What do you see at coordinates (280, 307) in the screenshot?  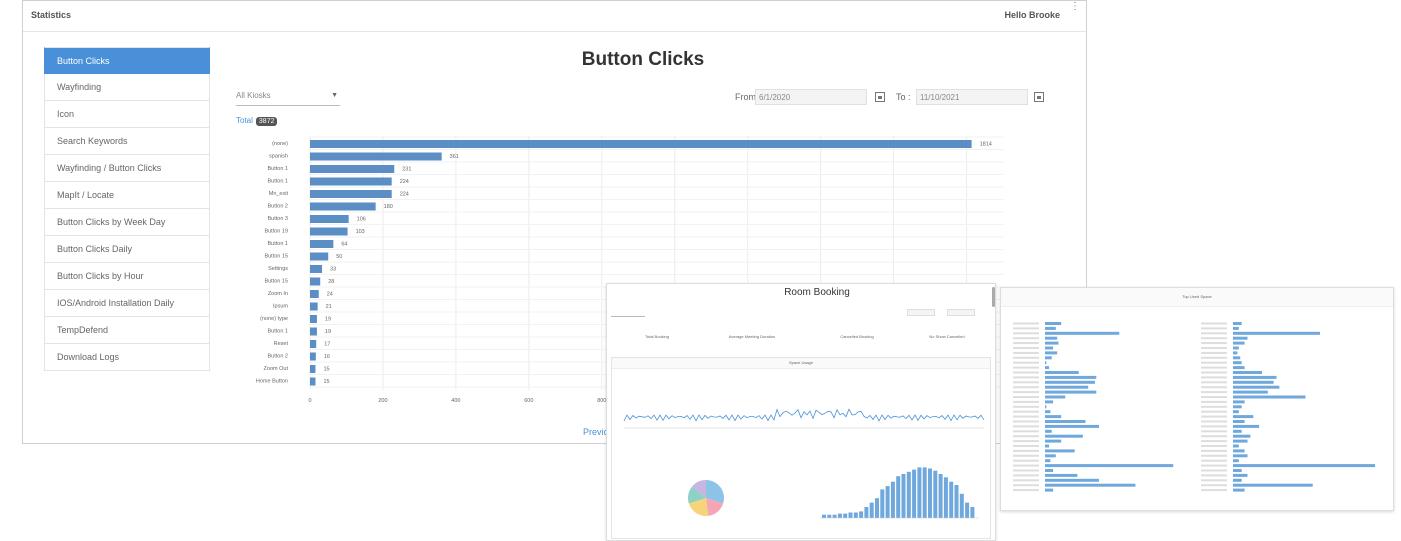 I see `category-label: Ipsum` at bounding box center [280, 307].